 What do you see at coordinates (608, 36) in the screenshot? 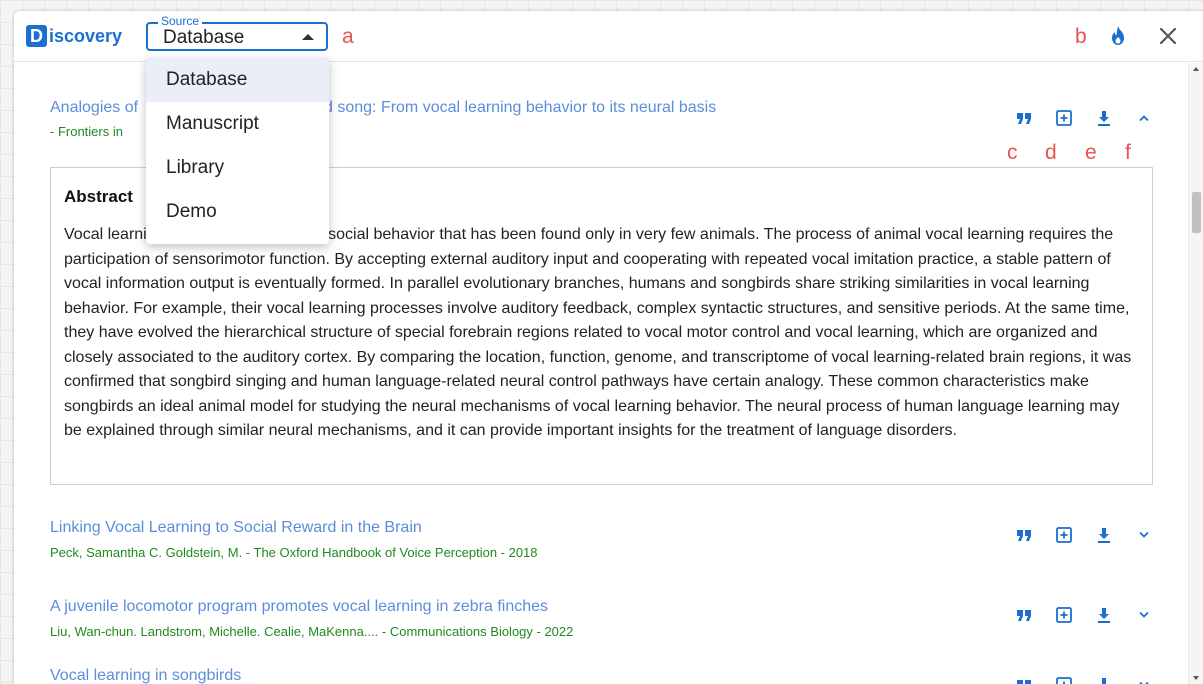
I see `header-bar: D iscovery Source Database a b` at bounding box center [608, 36].